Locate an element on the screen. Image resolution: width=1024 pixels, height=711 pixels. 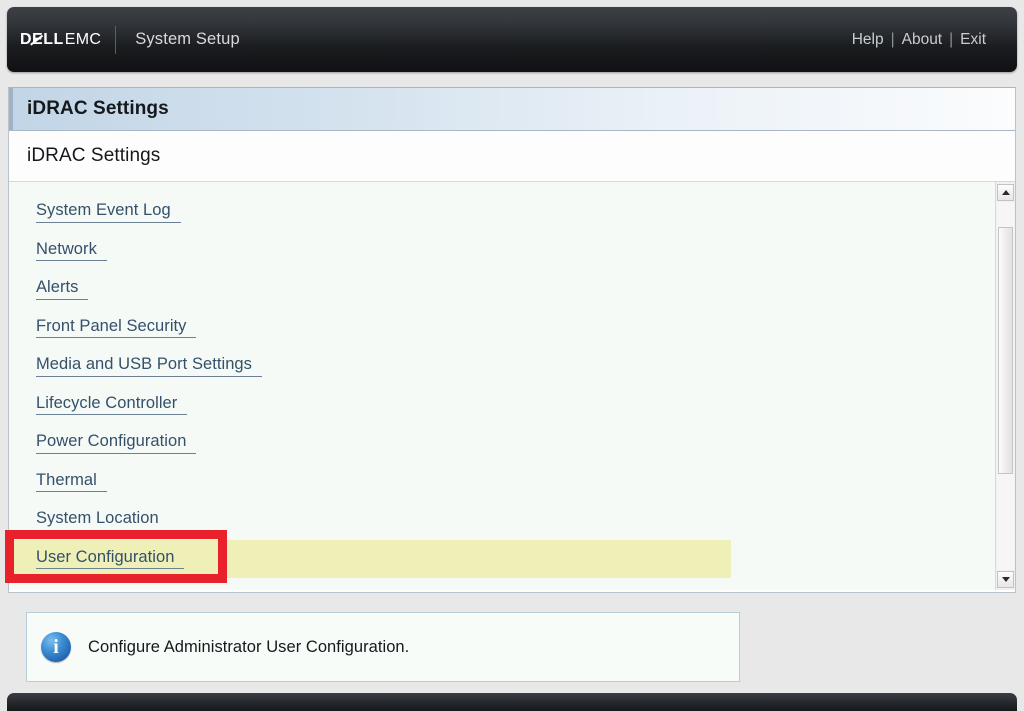
nav-links-group: Help | About | Exit is located at coordinates (919, 40).